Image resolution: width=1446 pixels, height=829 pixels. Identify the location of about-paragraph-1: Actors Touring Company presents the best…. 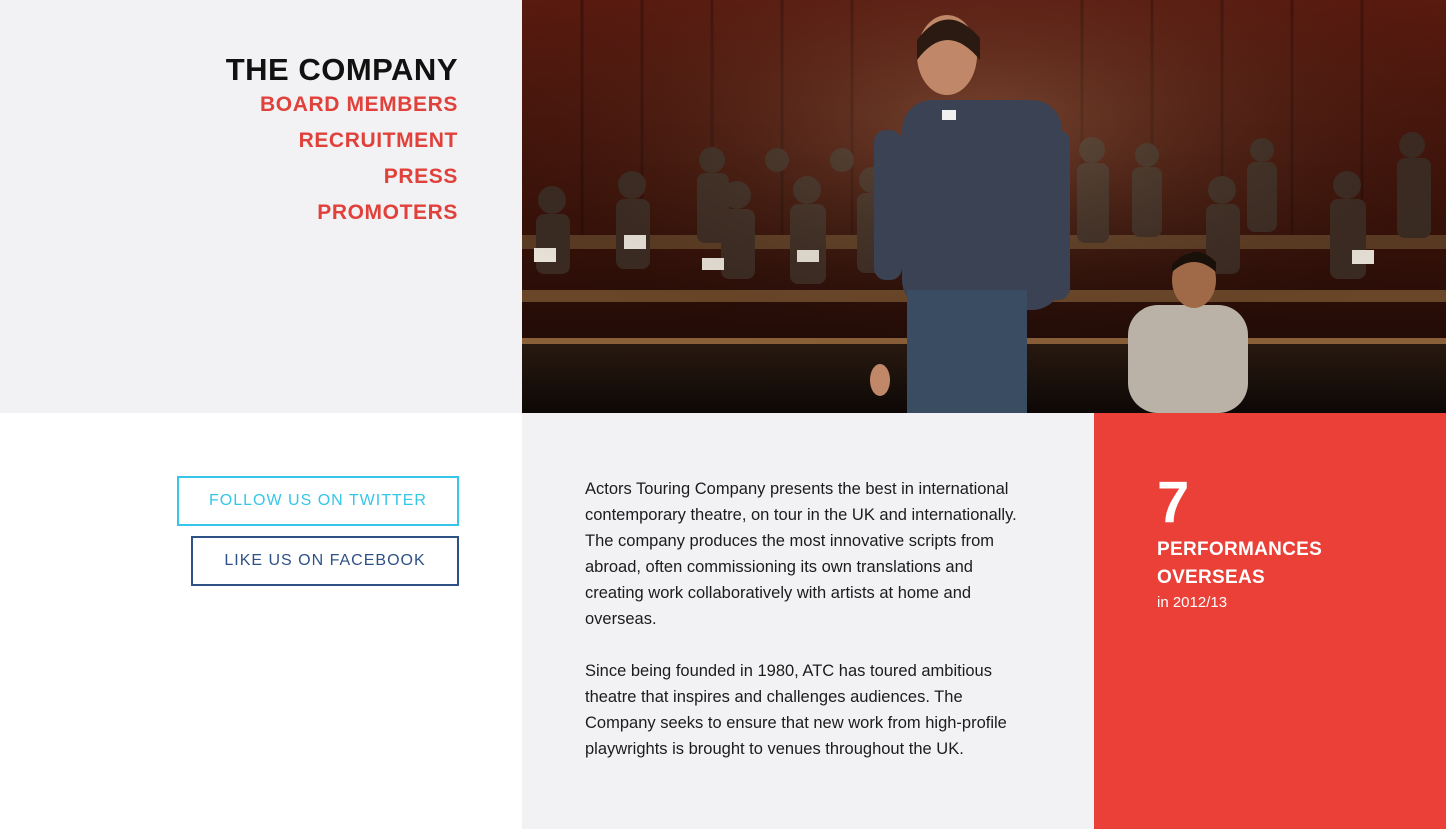
(801, 554).